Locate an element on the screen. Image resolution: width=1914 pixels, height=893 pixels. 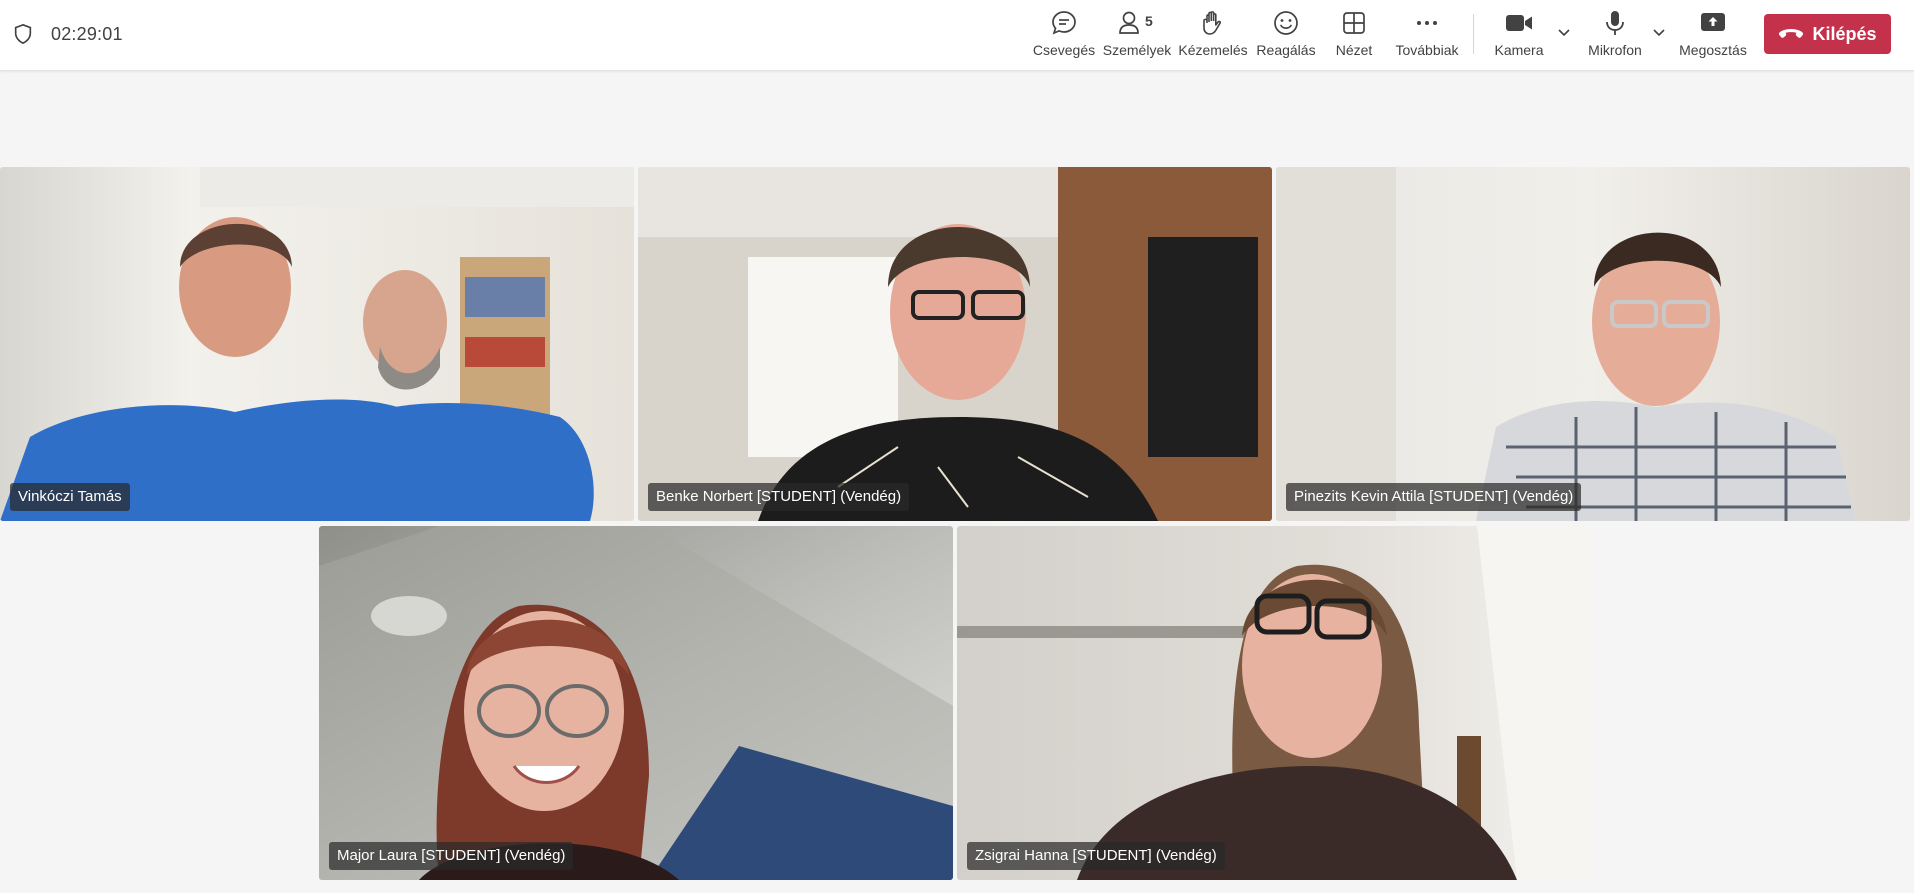
share-icon is located at coordinates (1713, 23).